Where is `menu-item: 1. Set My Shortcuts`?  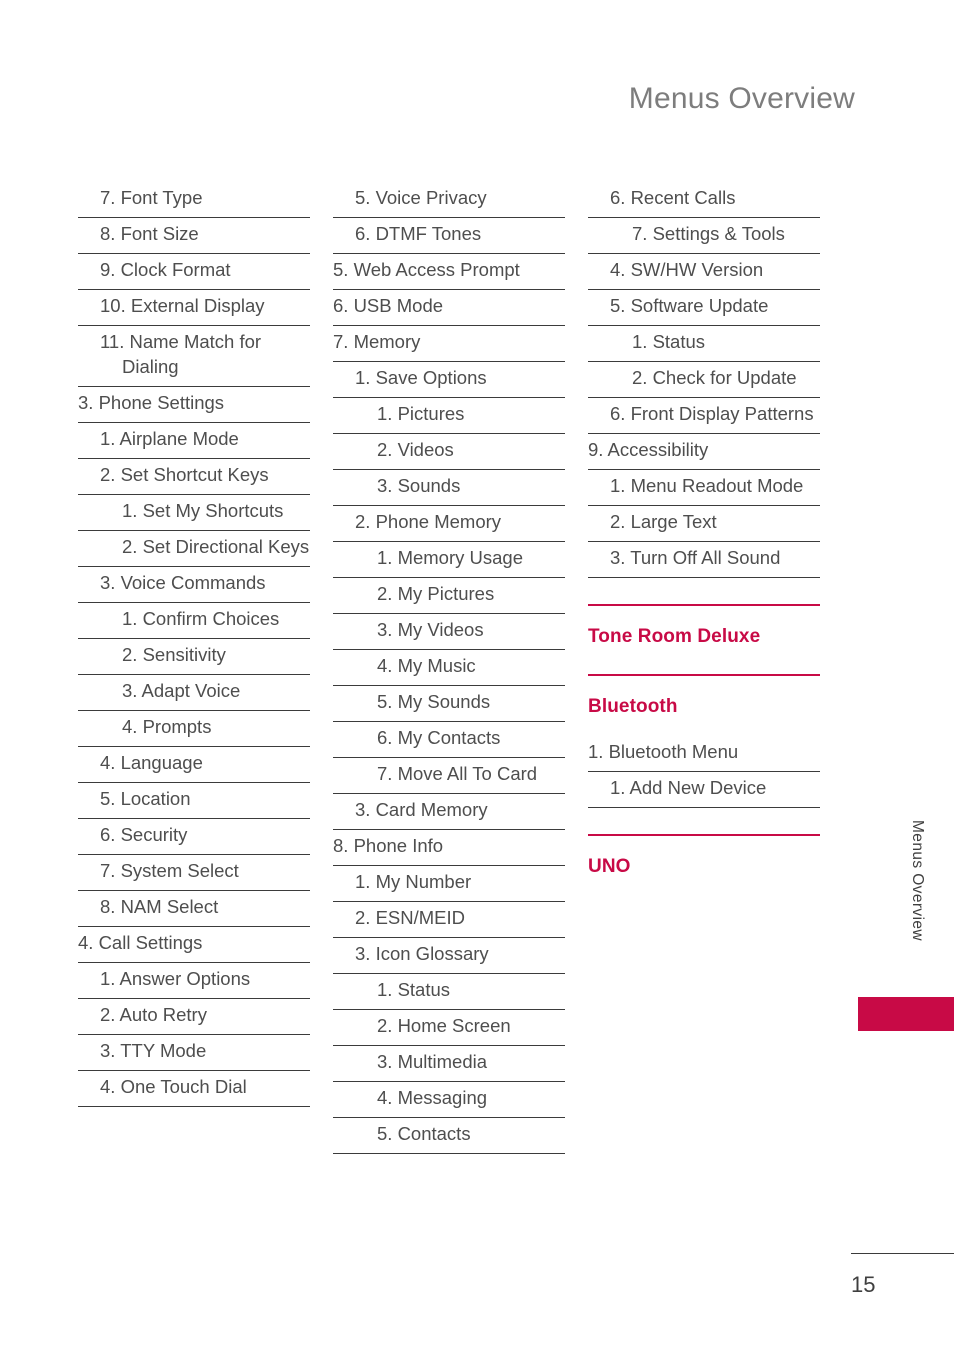
menu-item: 1. Set My Shortcuts is located at coordinates (194, 513).